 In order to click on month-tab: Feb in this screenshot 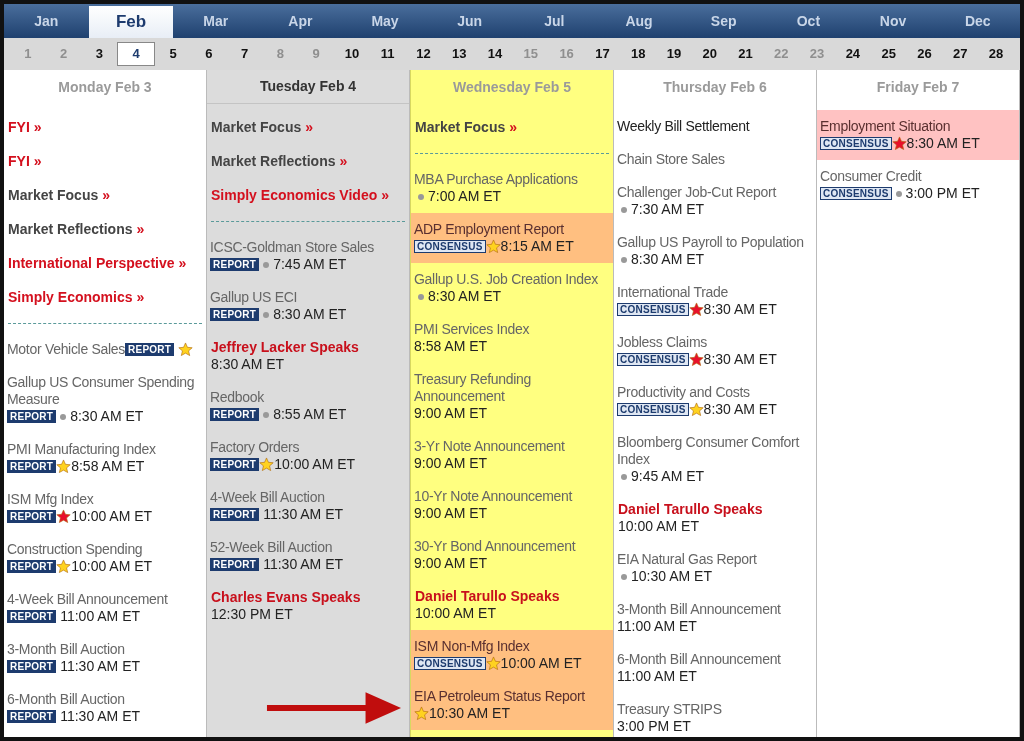, I will do `click(131, 22)`.